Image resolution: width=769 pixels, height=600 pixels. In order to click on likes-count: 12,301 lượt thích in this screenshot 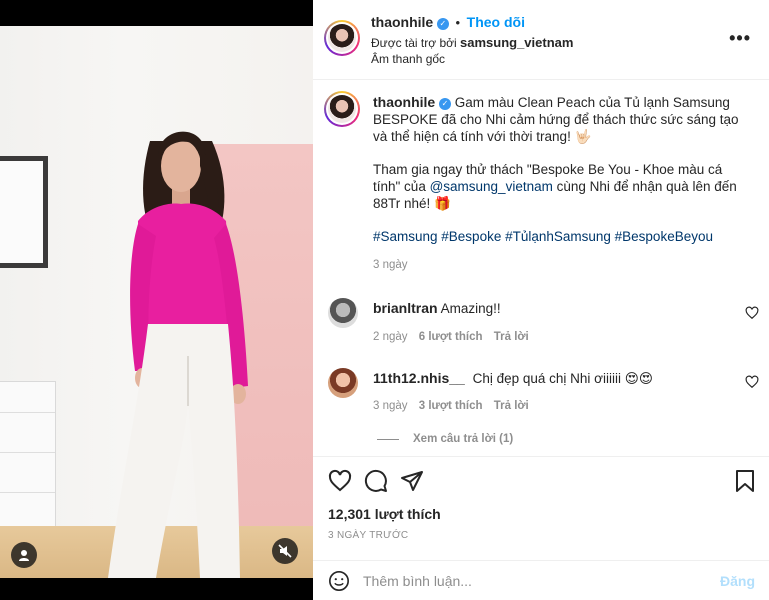, I will do `click(384, 514)`.